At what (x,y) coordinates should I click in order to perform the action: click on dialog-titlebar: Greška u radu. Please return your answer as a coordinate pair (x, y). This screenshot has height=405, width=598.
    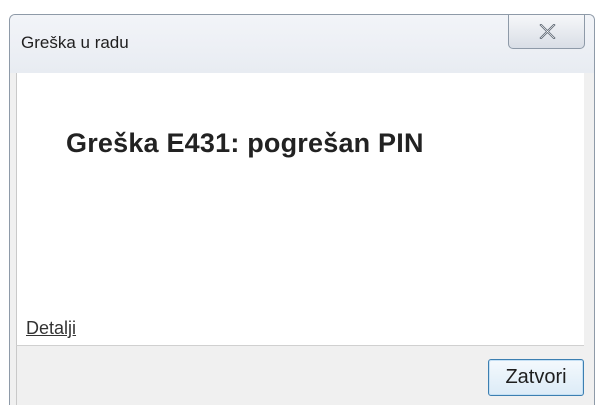
    Looking at the image, I should click on (302, 44).